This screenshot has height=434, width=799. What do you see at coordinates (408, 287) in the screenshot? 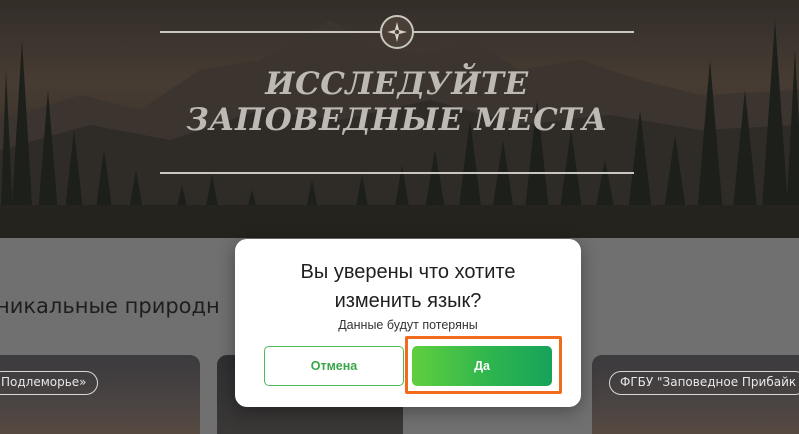
I see `dialog-title: Вы уверены что хотите изменить язык?` at bounding box center [408, 287].